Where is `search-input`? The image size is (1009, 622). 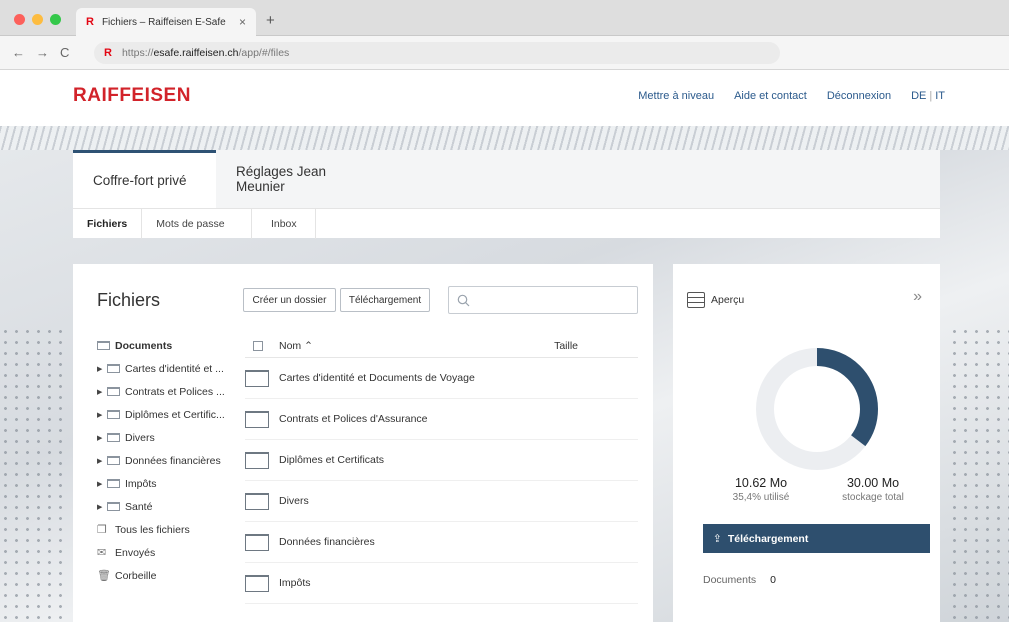
search-input is located at coordinates (543, 300).